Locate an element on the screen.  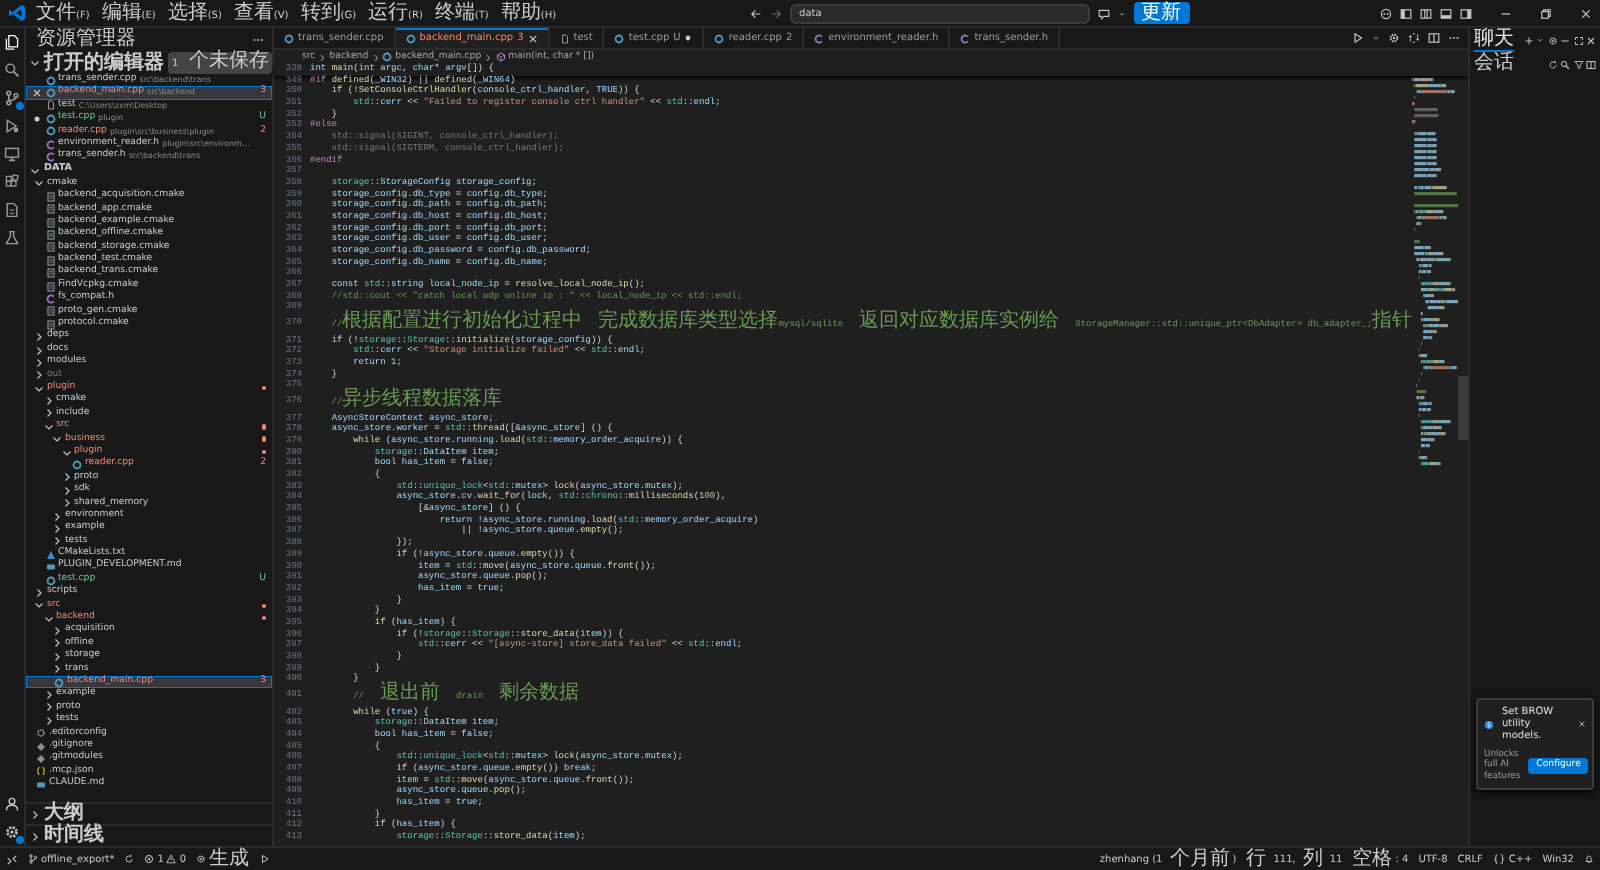
plus-icon is located at coordinates (1528, 40).